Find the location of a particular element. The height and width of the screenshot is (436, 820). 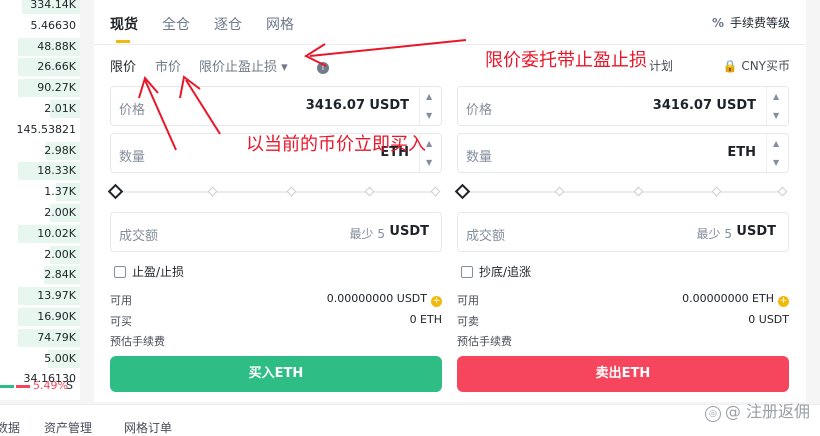

order-book-row: 10.02K is located at coordinates (40, 234).